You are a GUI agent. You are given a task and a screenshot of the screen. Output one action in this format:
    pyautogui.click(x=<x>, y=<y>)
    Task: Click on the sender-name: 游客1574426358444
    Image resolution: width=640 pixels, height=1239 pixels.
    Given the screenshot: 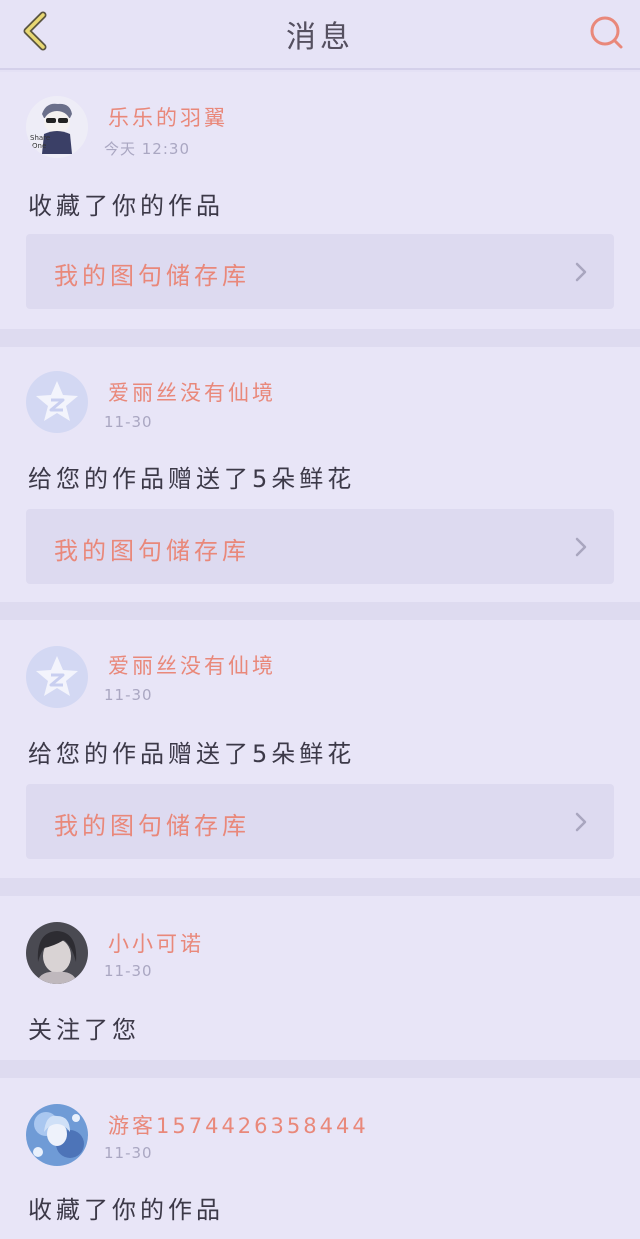 What is the action you would take?
    pyautogui.click(x=238, y=1125)
    